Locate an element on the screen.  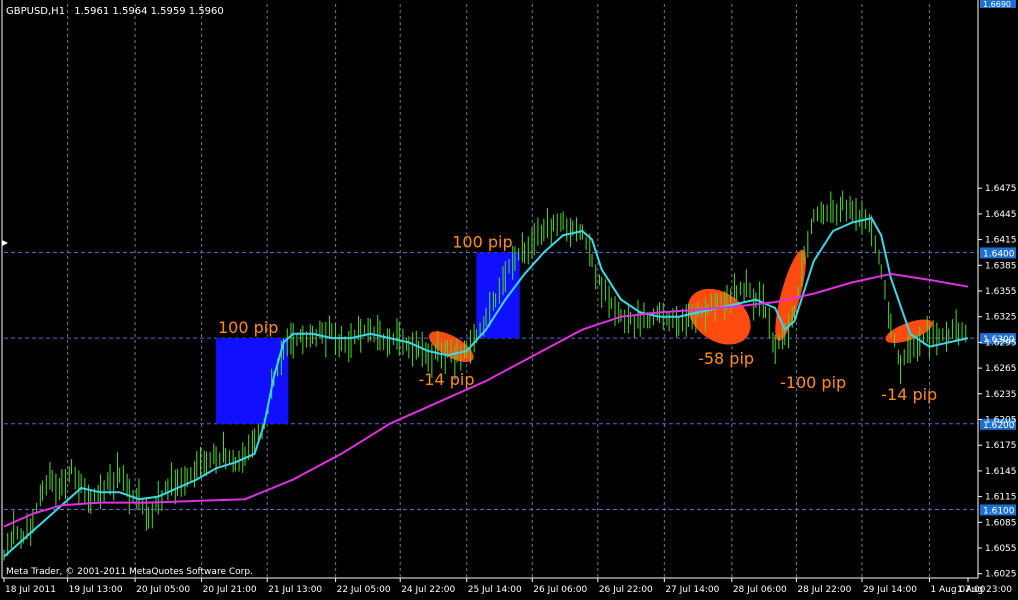
x-tick-label: 25 Jul 14:00 is located at coordinates (495, 590).